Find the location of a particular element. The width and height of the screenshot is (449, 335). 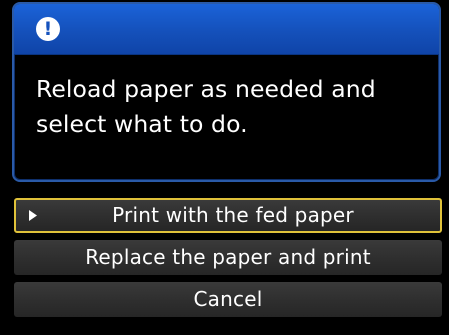

option-label: Cancel is located at coordinates (228, 299).